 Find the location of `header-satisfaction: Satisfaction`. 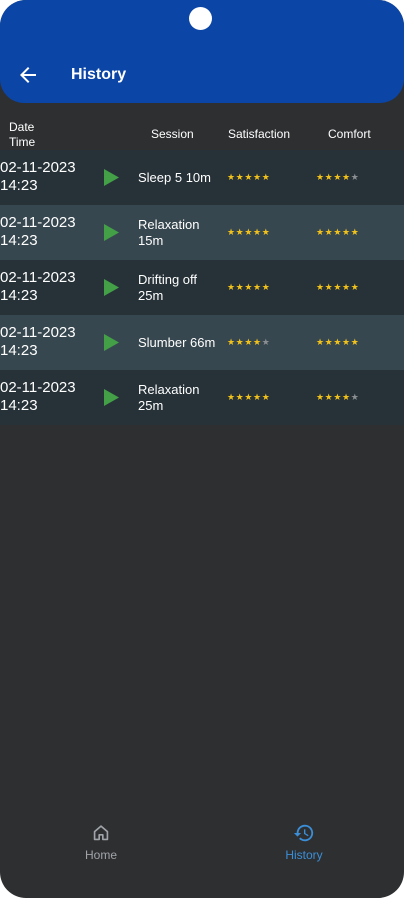

header-satisfaction: Satisfaction is located at coordinates (259, 134).